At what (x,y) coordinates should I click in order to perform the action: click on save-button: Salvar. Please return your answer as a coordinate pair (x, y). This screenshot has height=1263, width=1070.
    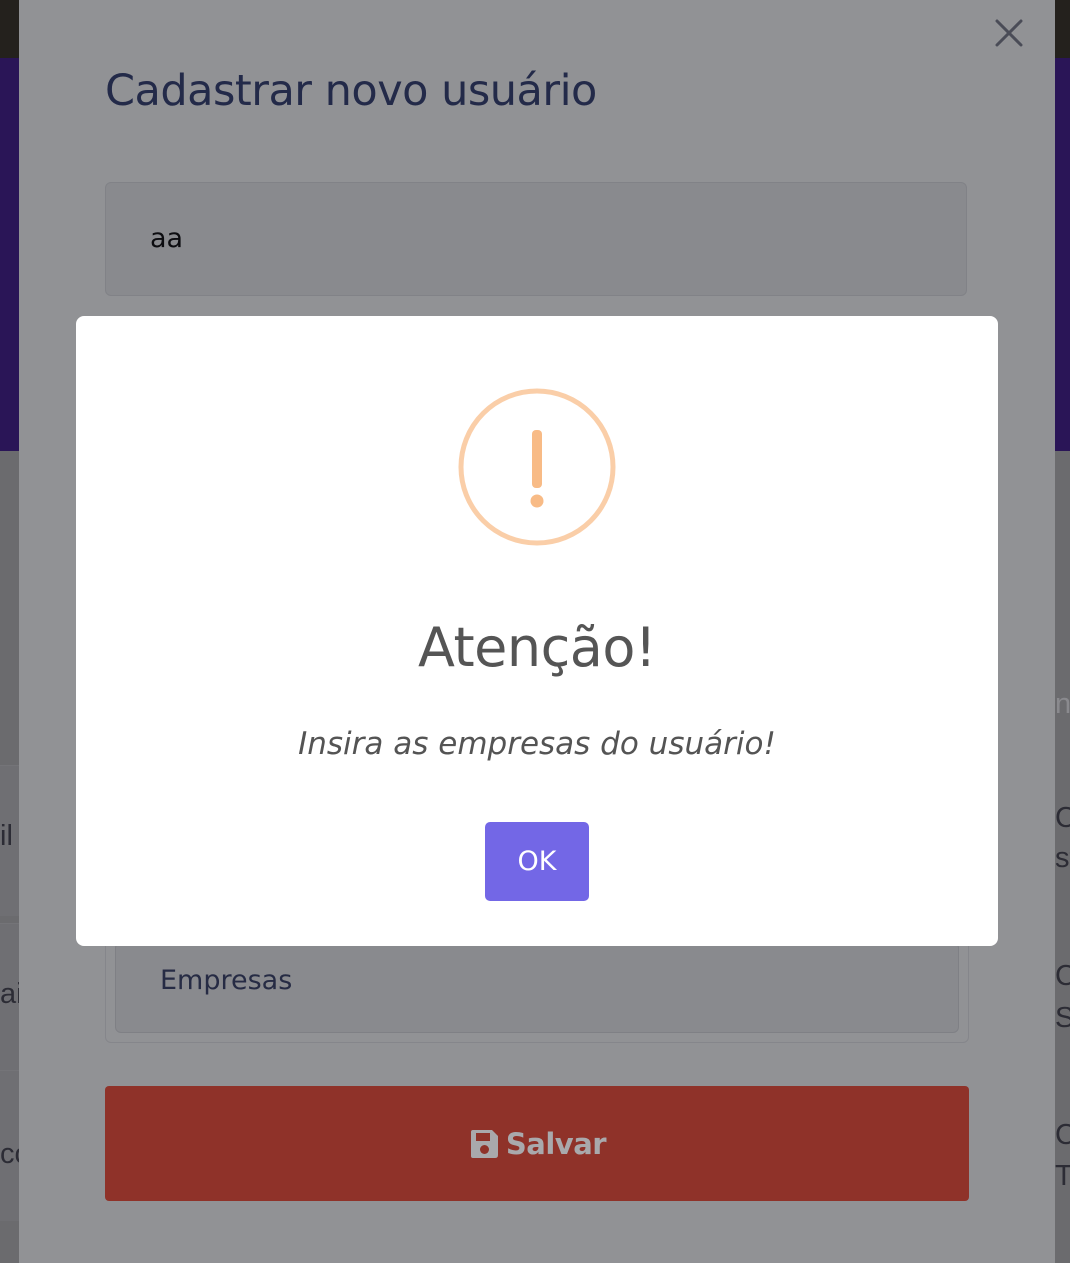
    Looking at the image, I should click on (537, 1143).